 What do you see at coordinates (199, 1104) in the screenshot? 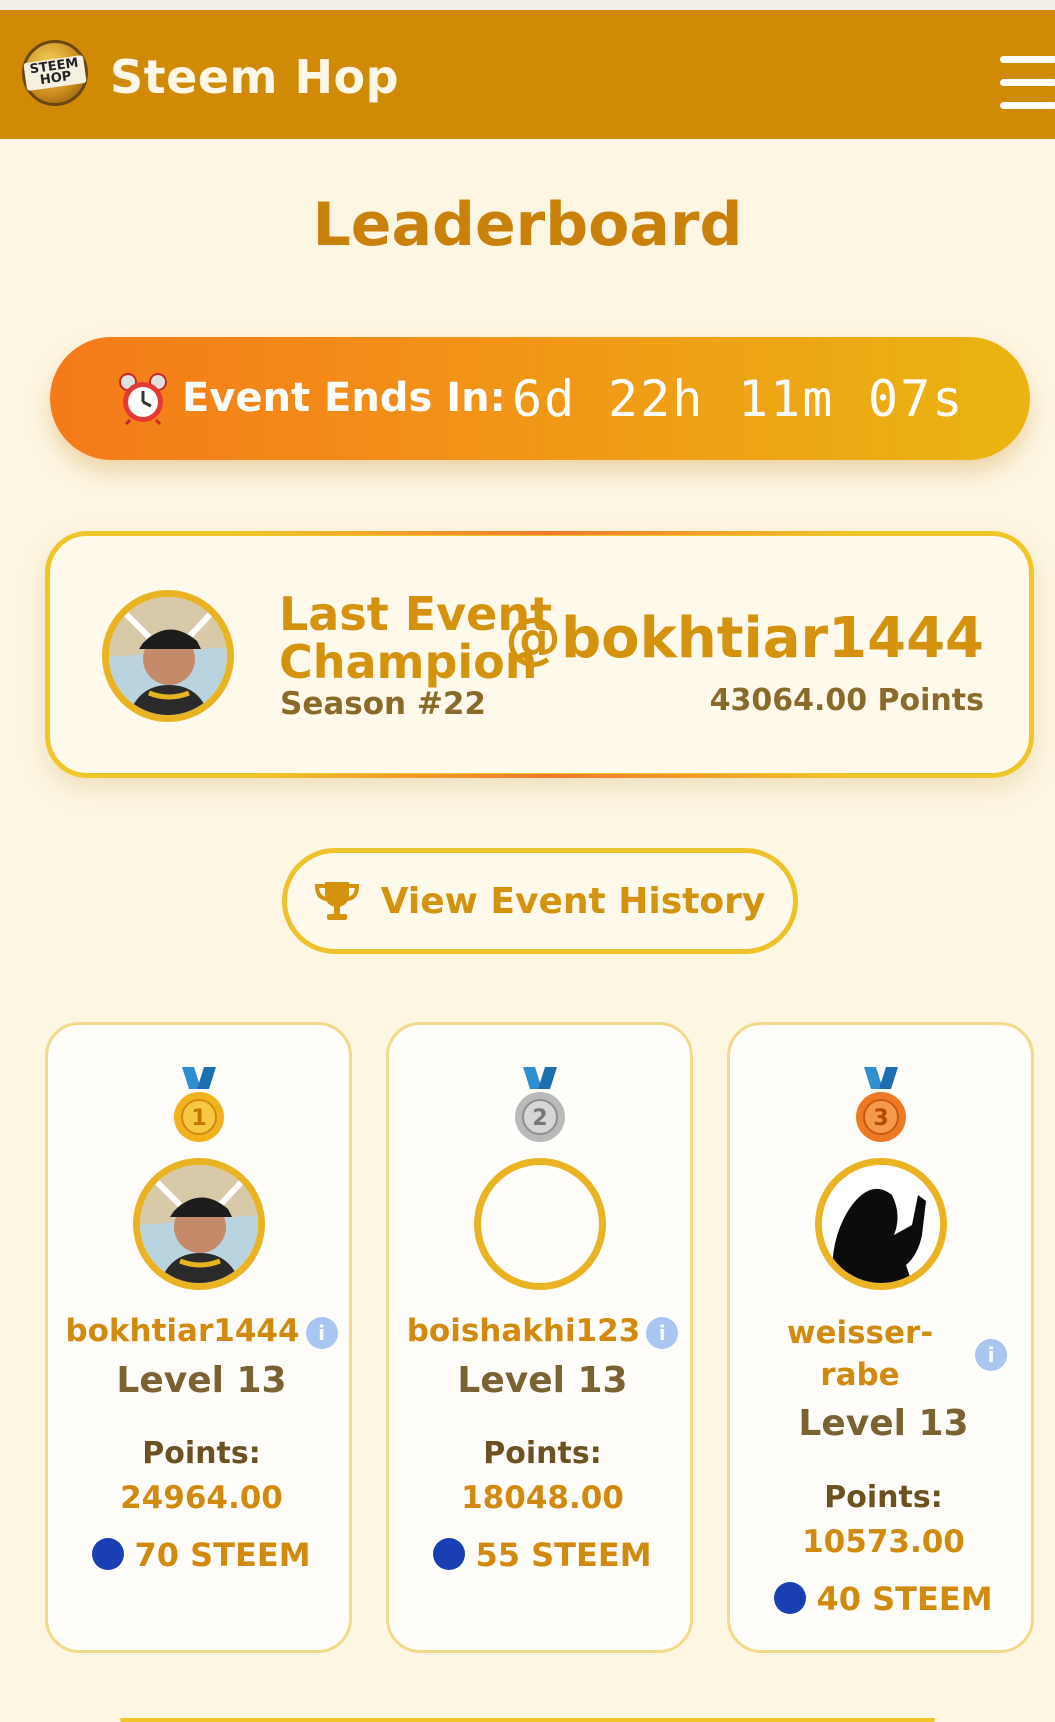
I see `gold-medal-icon: 1` at bounding box center [199, 1104].